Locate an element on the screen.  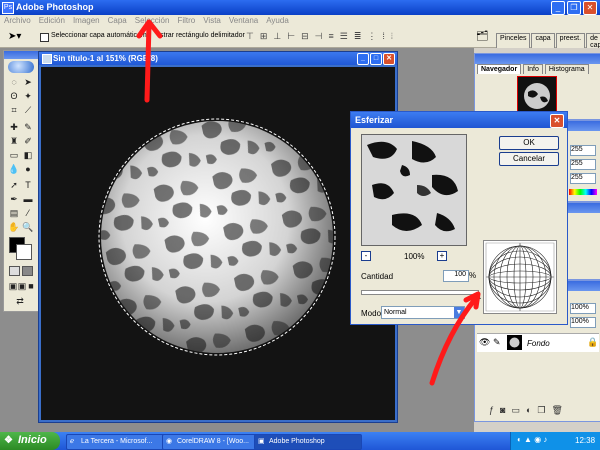
hand-tool-icon: ✋ is located at coordinates (14, 227).